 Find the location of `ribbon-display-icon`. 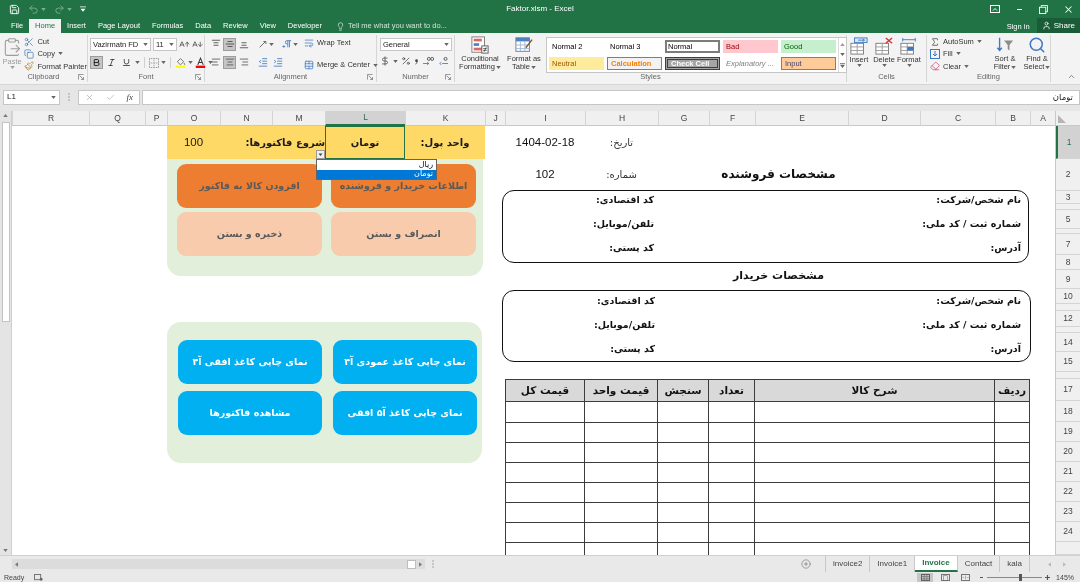

ribbon-display-icon is located at coordinates (995, 9).